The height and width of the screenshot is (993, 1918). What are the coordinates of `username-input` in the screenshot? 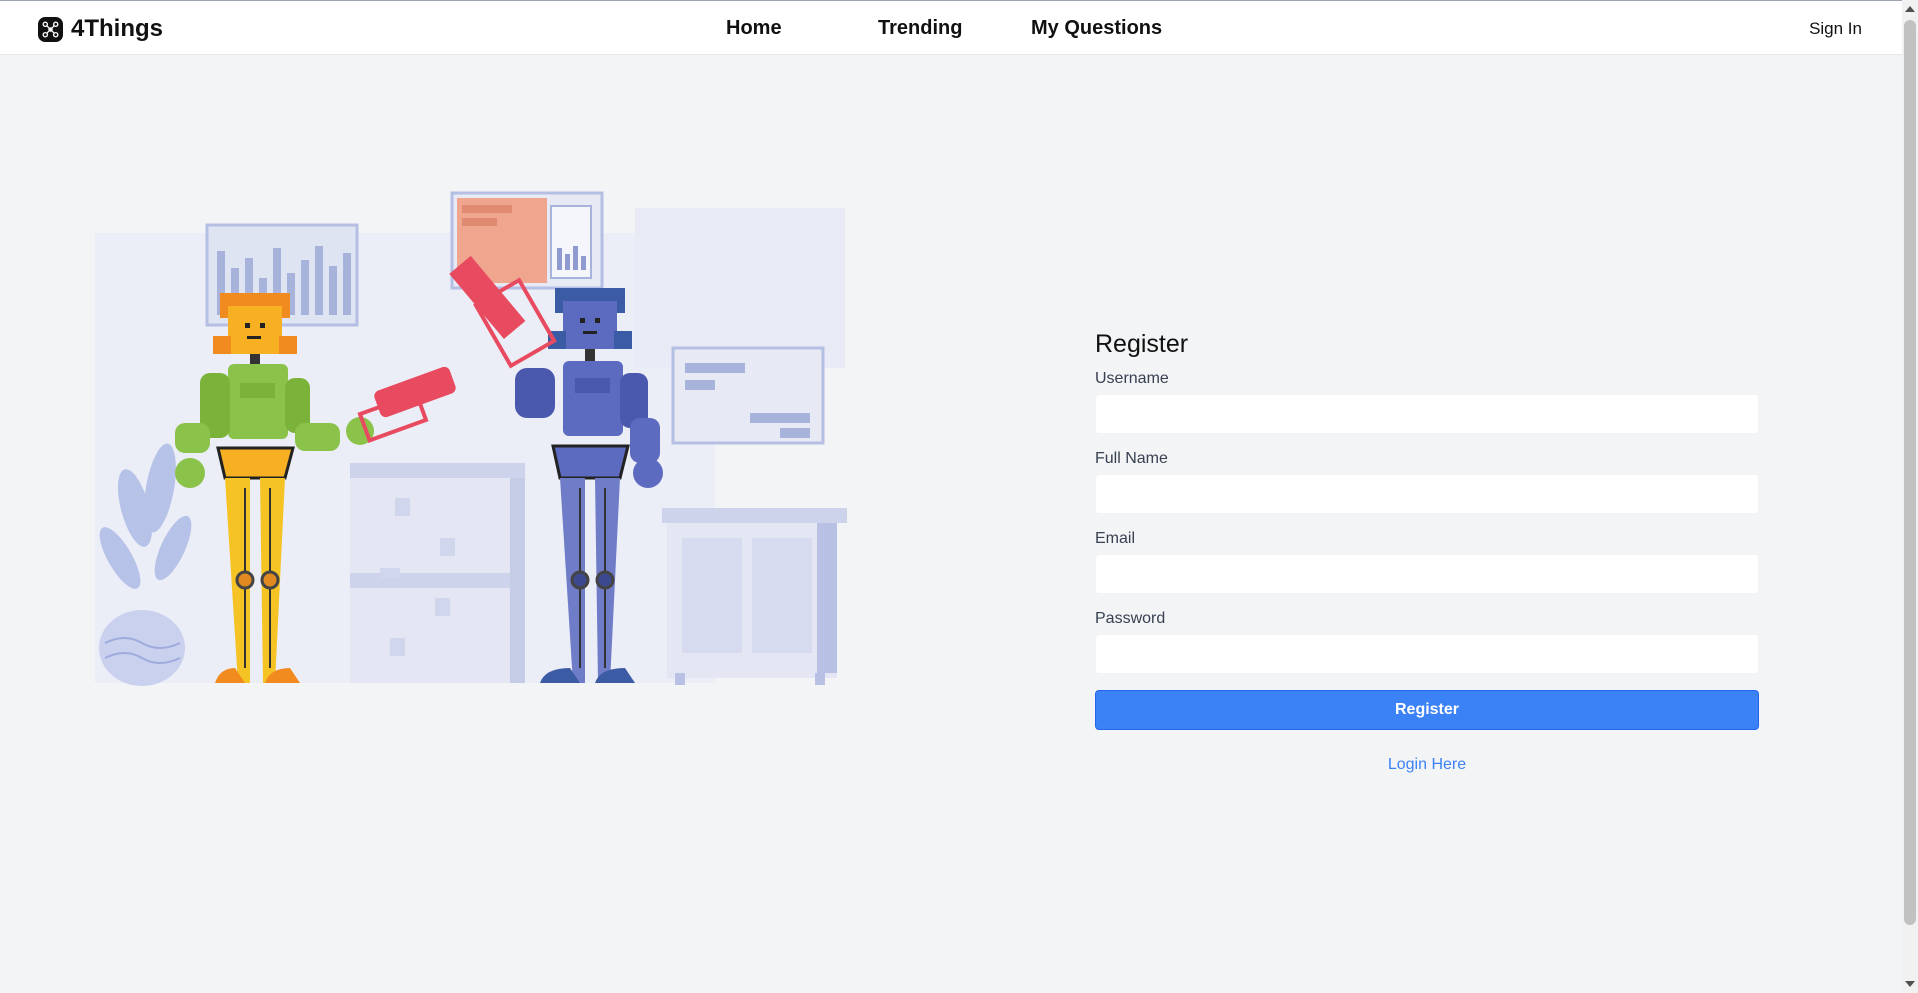 It's located at (1427, 414).